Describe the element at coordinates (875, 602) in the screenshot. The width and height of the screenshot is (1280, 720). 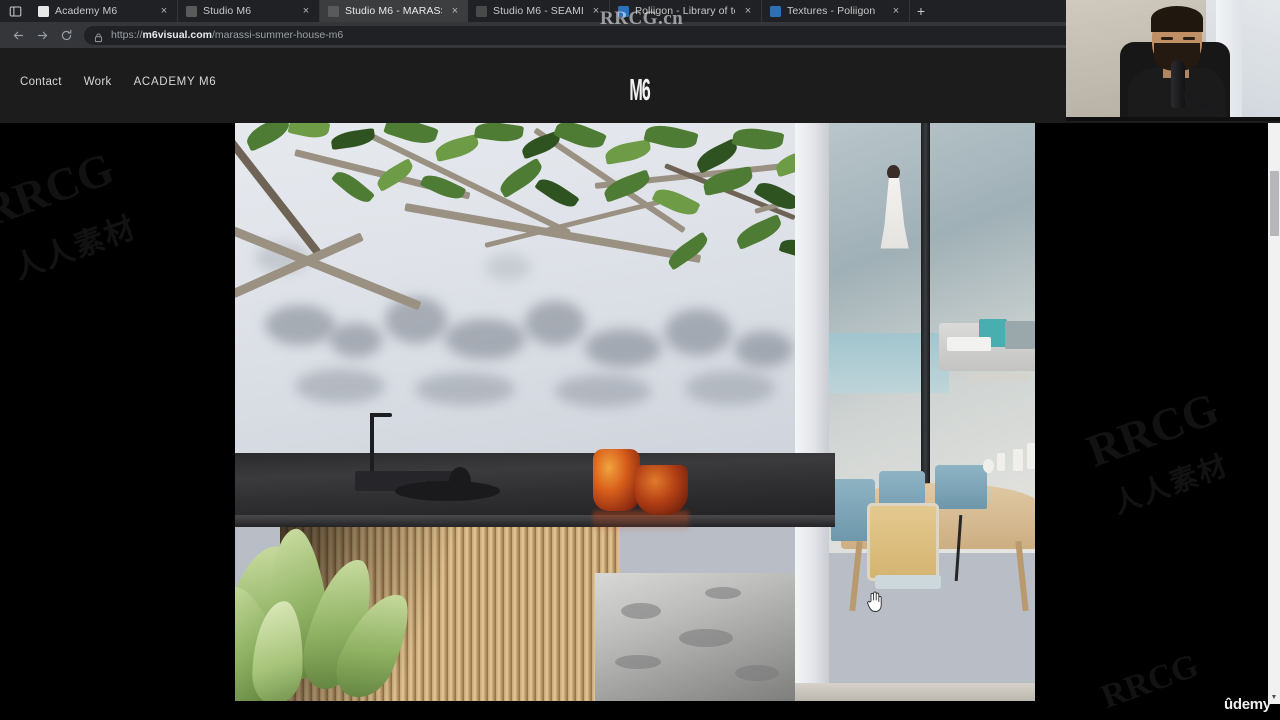
I see `mouse-cursor` at that location.